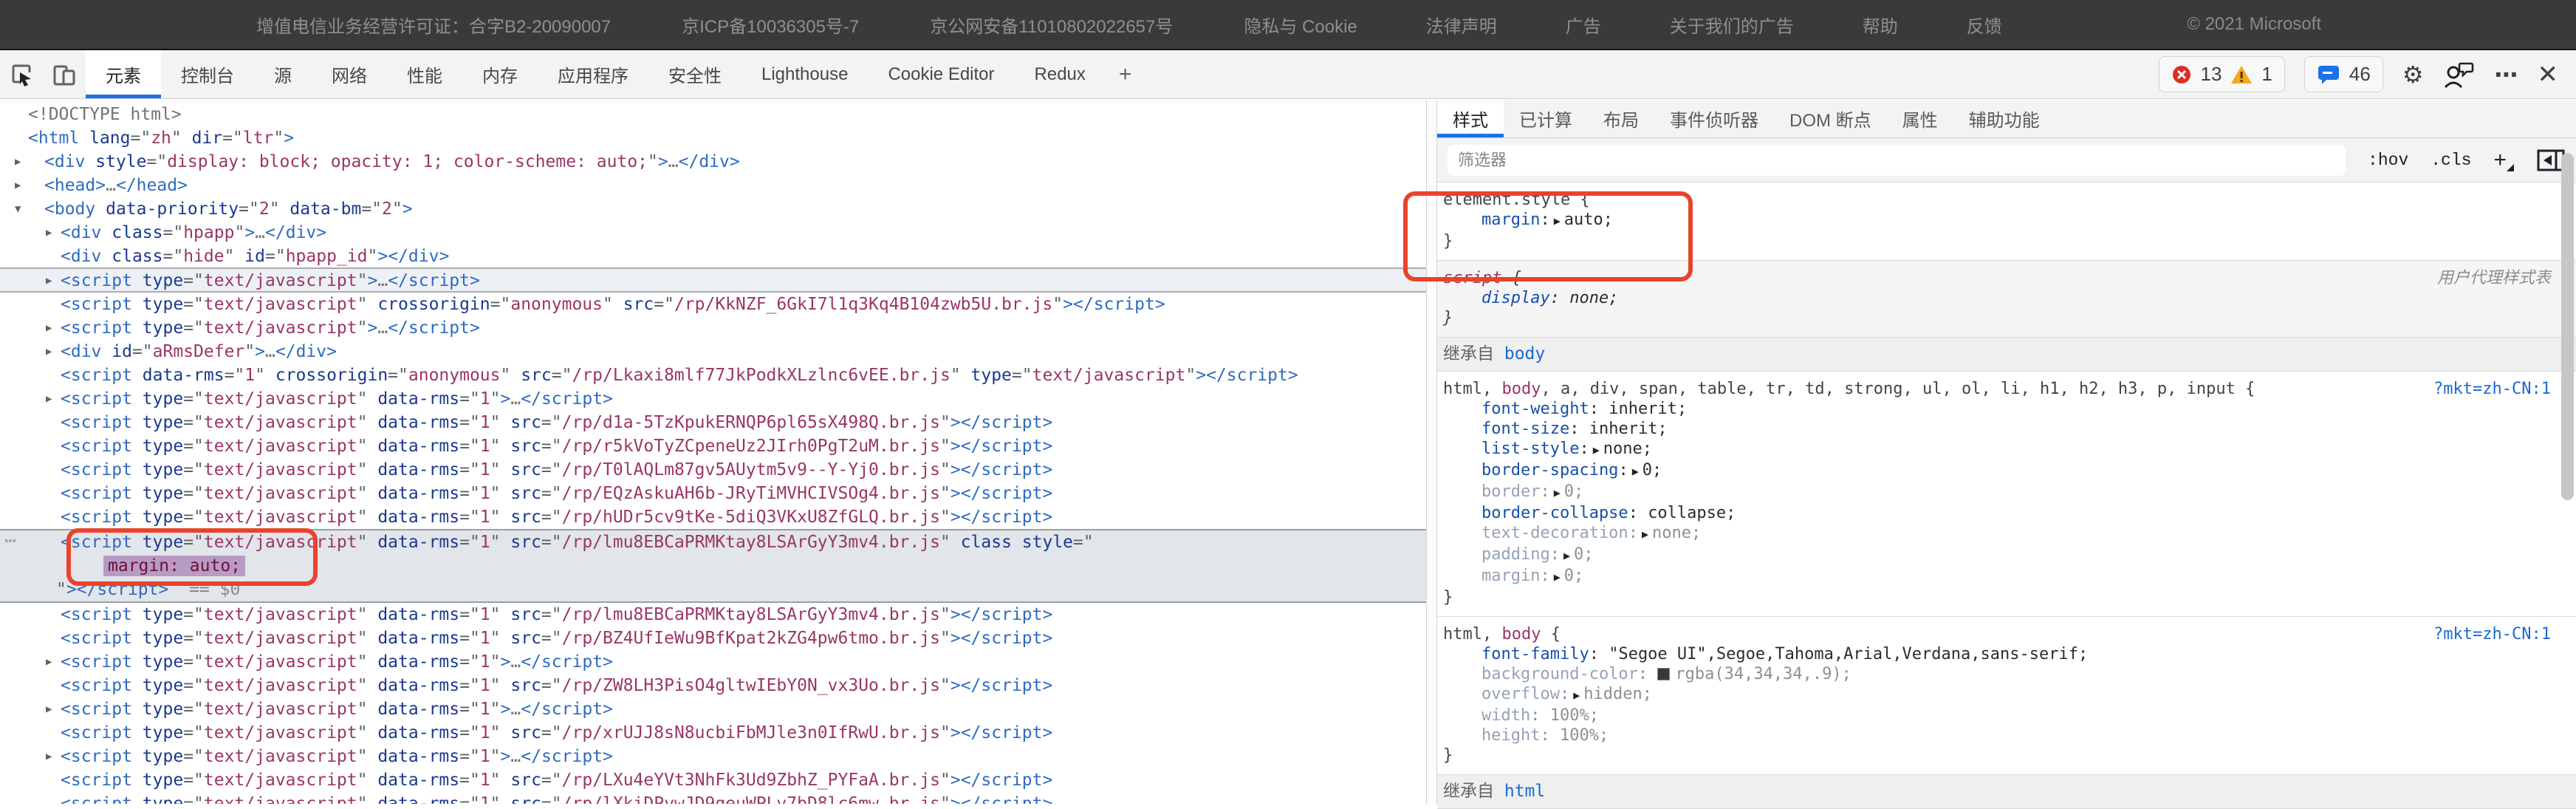 The image size is (2576, 809). I want to click on feedback-person-icon, so click(2459, 75).